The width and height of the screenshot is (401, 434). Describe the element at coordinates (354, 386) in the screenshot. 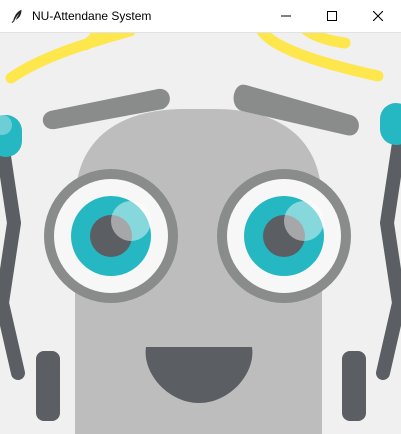

I see `right-ear` at that location.